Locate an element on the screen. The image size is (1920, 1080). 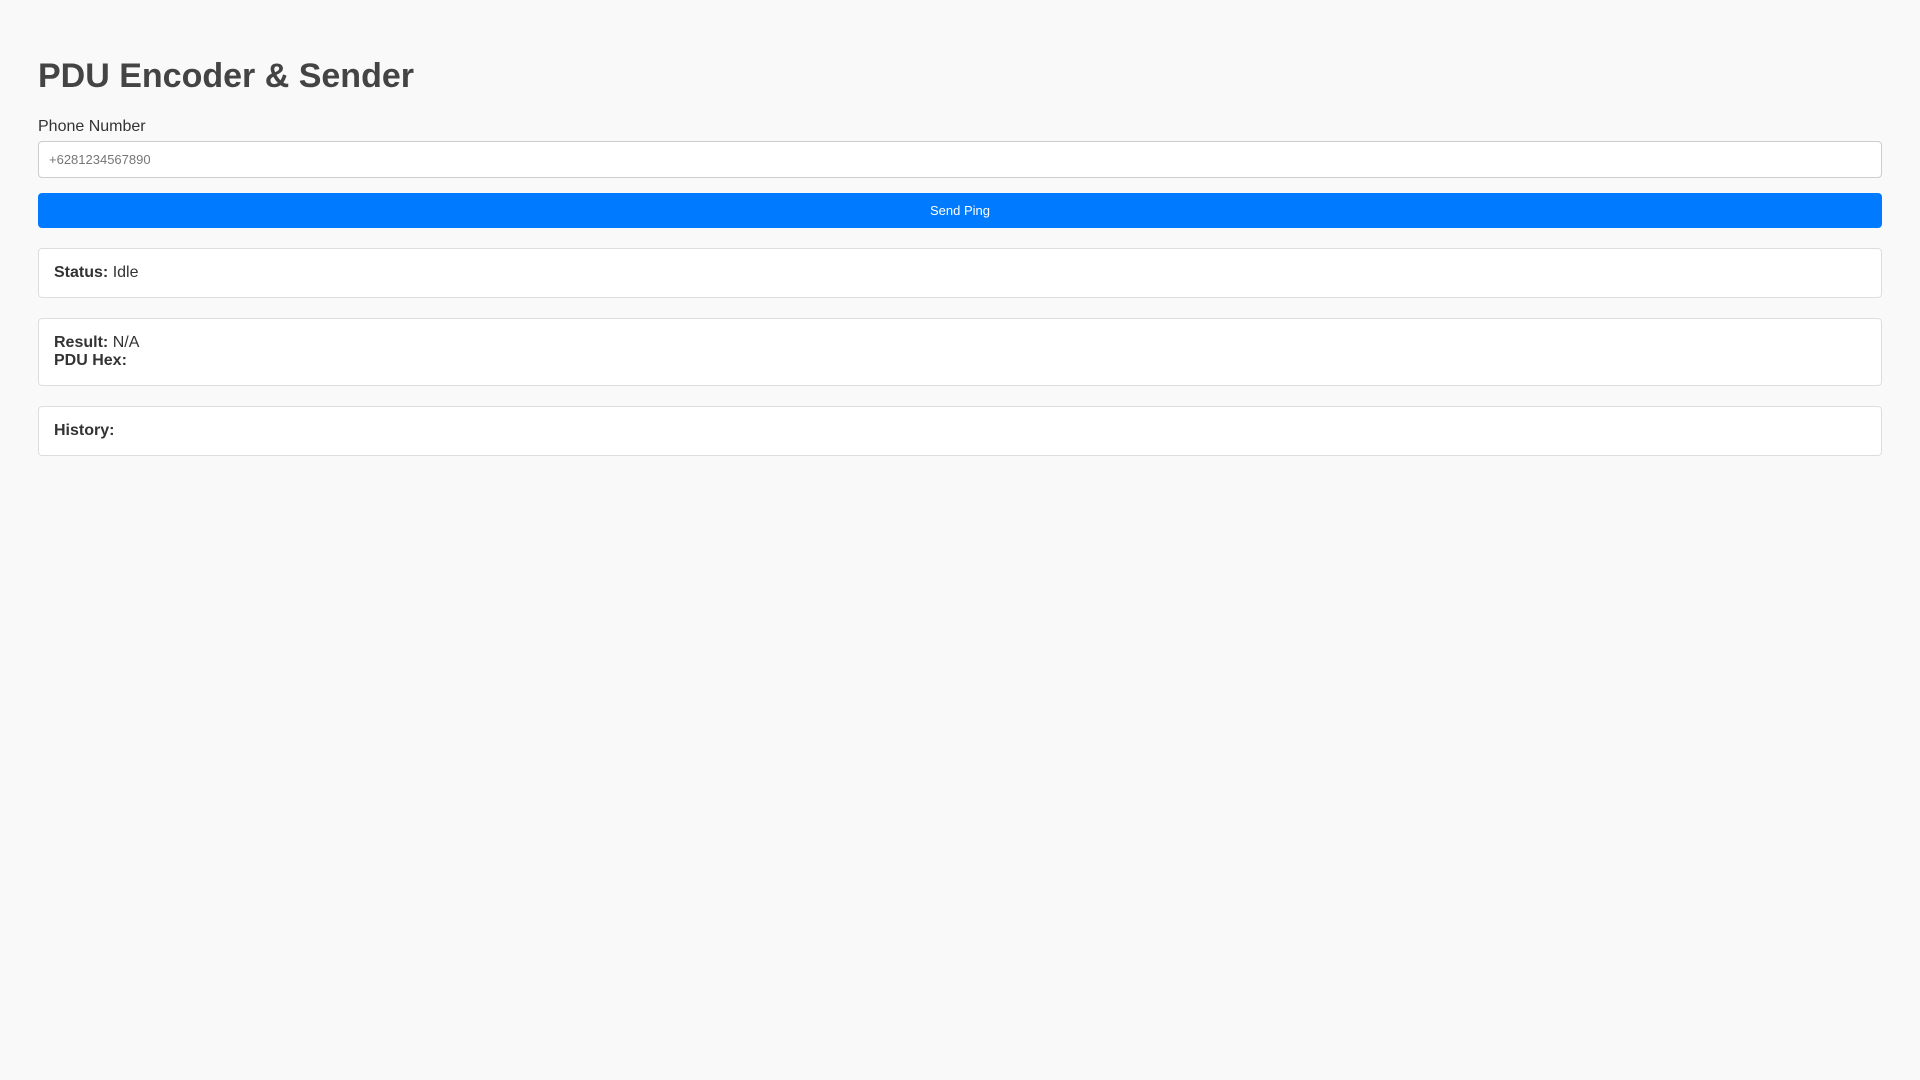
phone-number-input is located at coordinates (960, 159).